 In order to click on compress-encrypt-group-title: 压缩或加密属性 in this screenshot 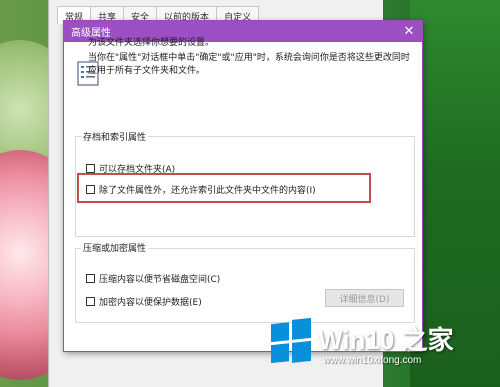, I will do `click(115, 247)`.